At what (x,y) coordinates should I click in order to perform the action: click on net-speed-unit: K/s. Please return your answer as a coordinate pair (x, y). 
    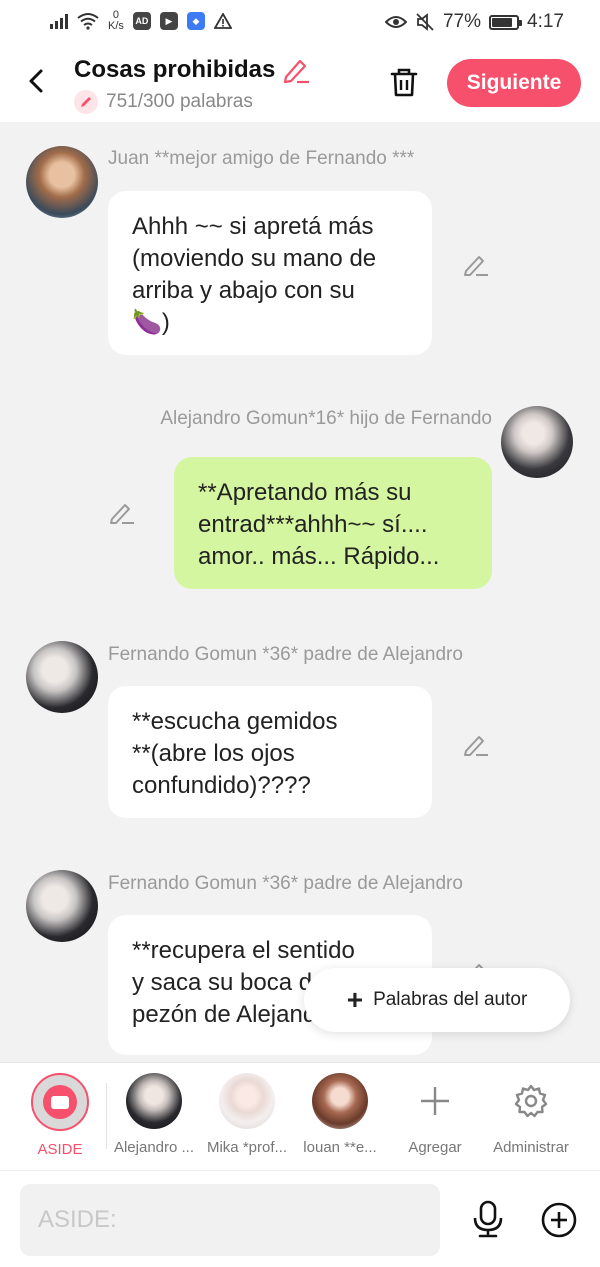
    Looking at the image, I should click on (116, 26).